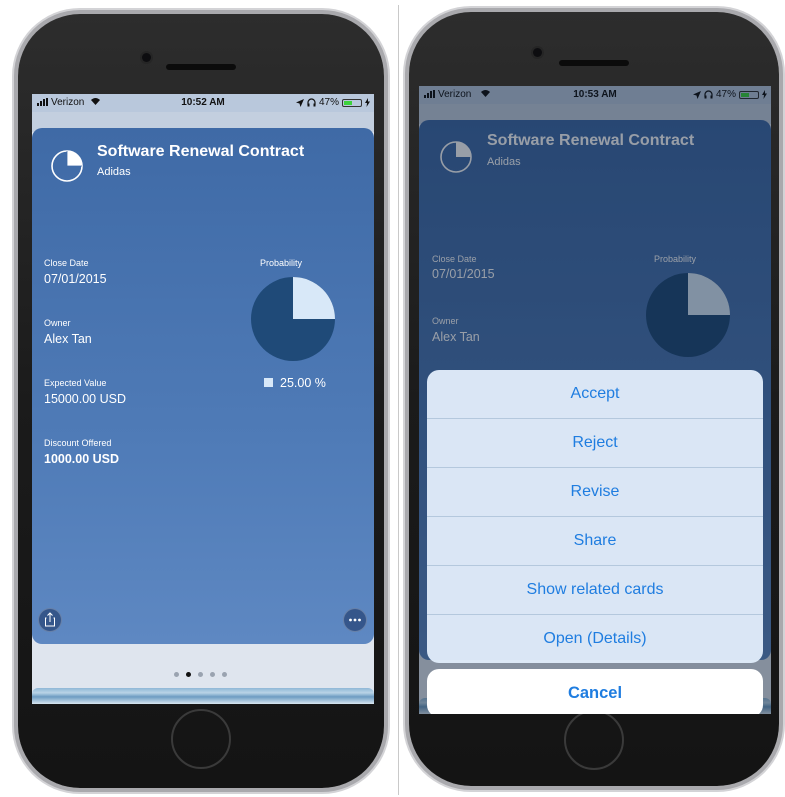  I want to click on legend-swatch, so click(268, 382).